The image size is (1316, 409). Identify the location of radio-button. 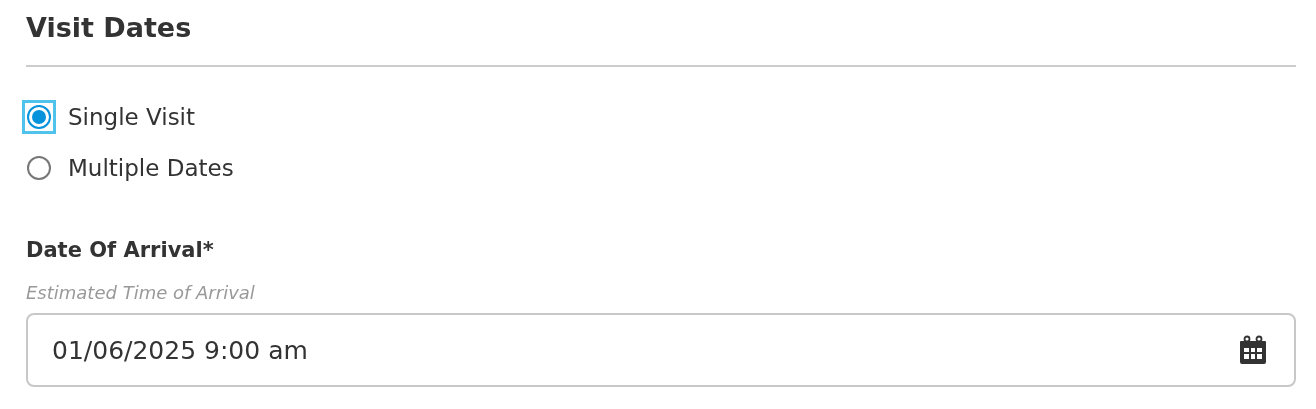
(39, 117).